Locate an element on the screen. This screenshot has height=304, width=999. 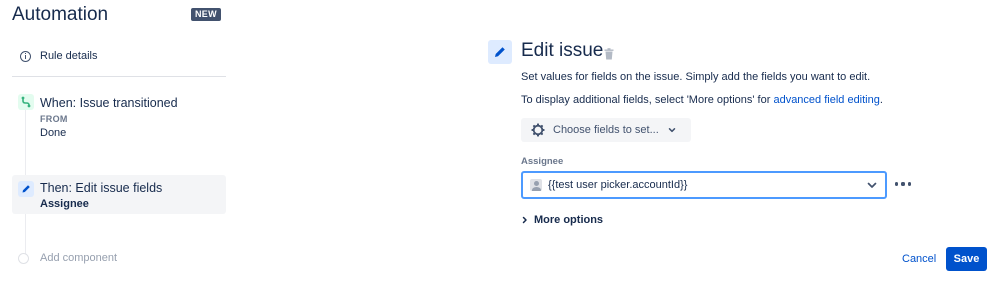
more-options-label: More options is located at coordinates (569, 220).